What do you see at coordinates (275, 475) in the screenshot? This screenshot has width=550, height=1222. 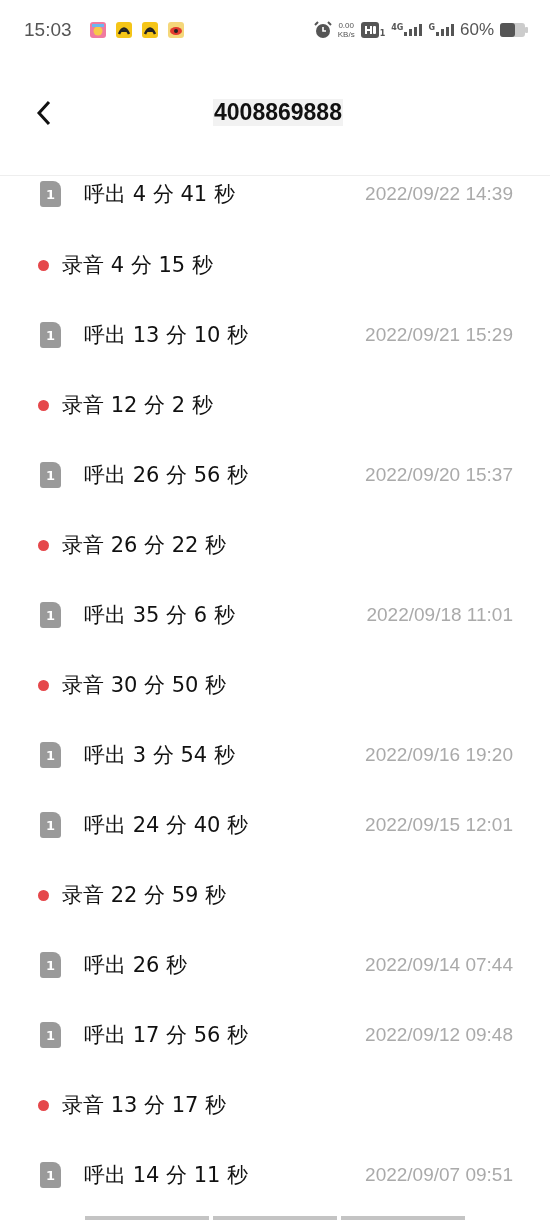 I see `list-row: 1 呼出 26 分 56 秒 2022/09/20 15:37` at bounding box center [275, 475].